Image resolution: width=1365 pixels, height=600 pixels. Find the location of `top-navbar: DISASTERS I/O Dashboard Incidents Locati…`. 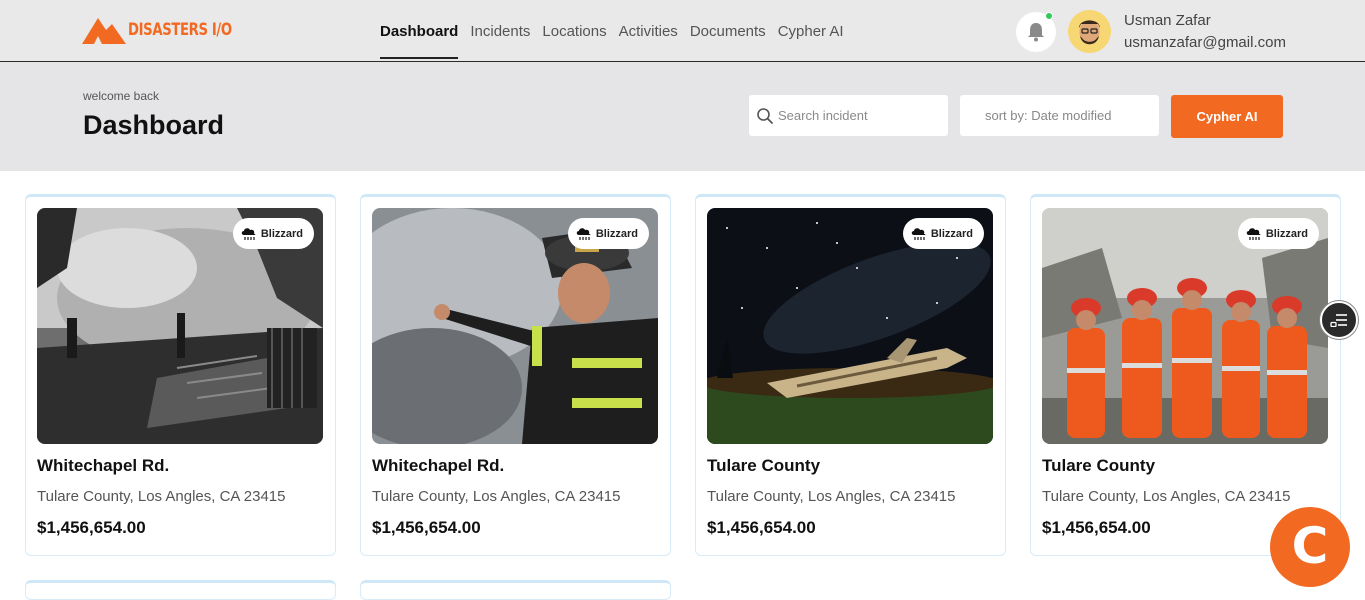

top-navbar: DISASTERS I/O Dashboard Incidents Locati… is located at coordinates (682, 31).